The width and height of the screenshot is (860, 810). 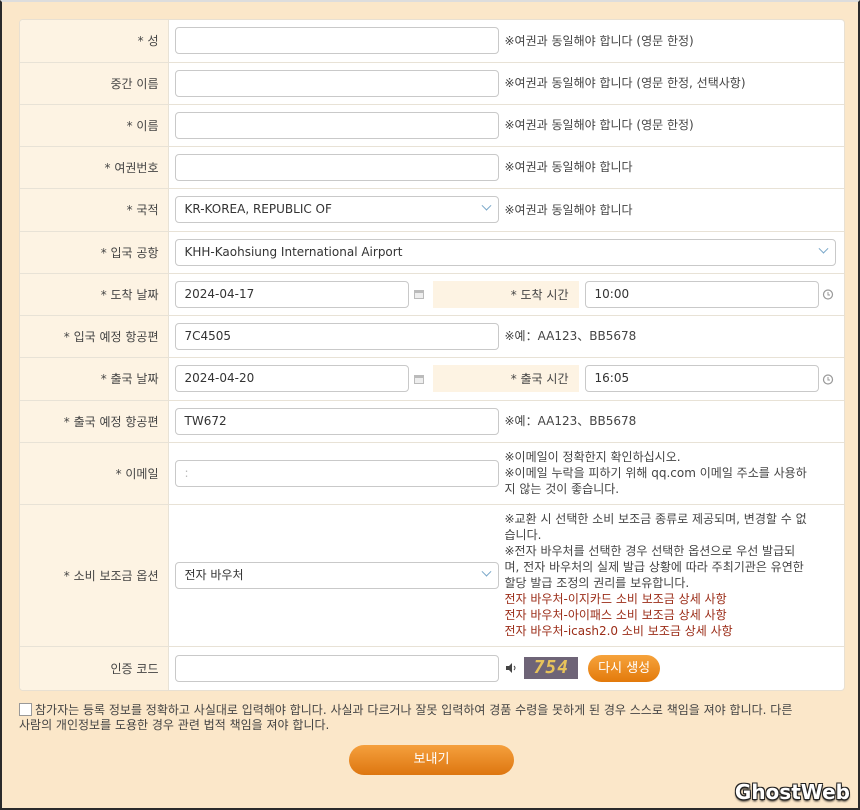 What do you see at coordinates (94, 210) in the screenshot?
I see `nationality-label: * 국적` at bounding box center [94, 210].